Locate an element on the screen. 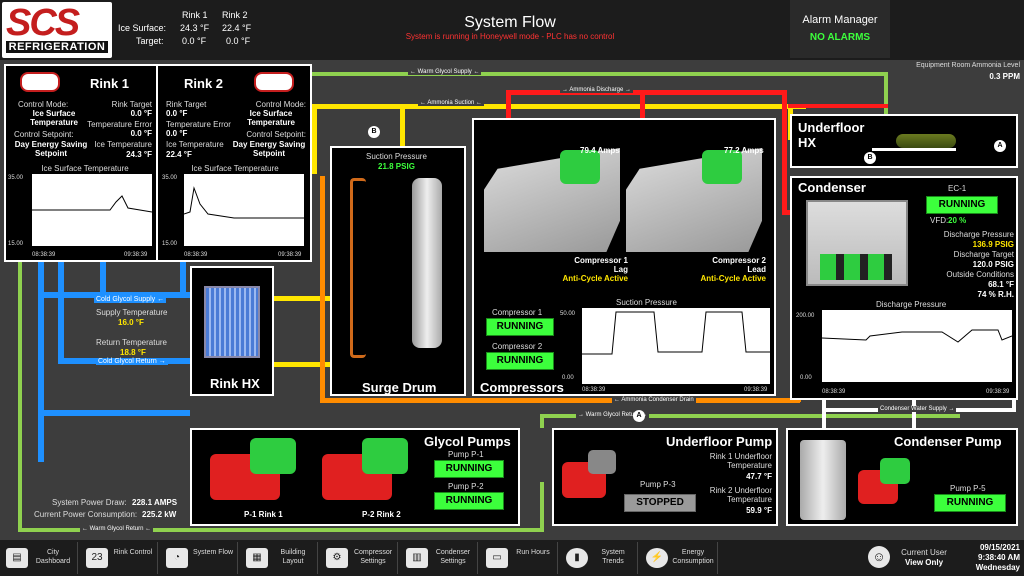 Image resolution: width=1024 pixels, height=576 pixels. rink1-ice-temp-chart is located at coordinates (92, 210).